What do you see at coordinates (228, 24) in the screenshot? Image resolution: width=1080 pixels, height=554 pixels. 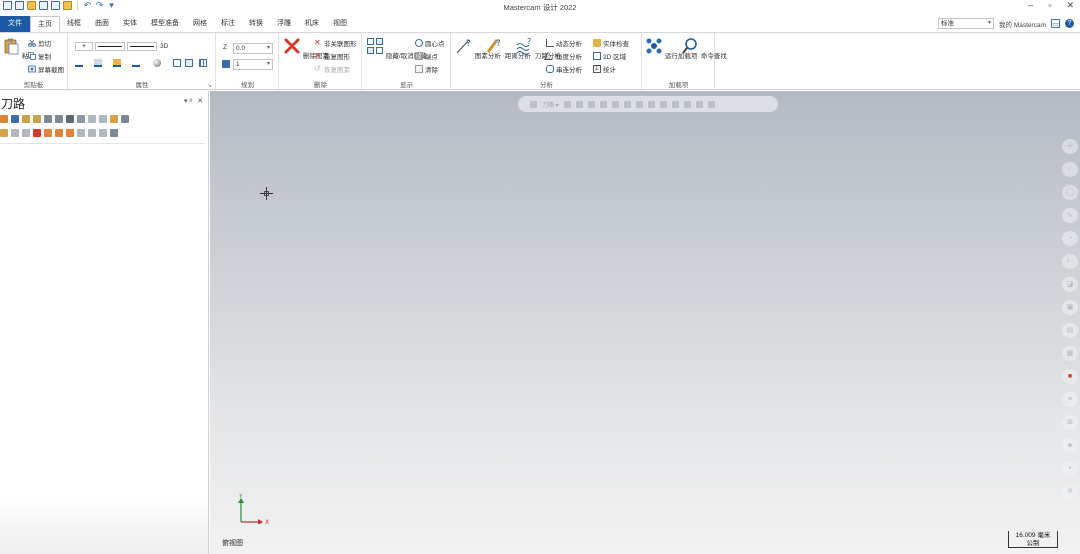 I see `tab-drafting: 标注` at bounding box center [228, 24].